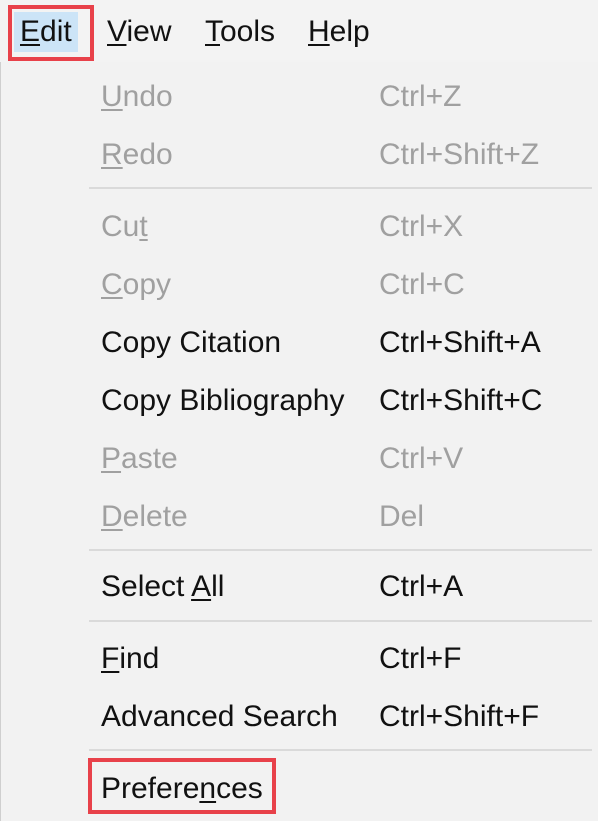 The width and height of the screenshot is (598, 821). I want to click on menu-tools-label-post: ools, so click(248, 31).